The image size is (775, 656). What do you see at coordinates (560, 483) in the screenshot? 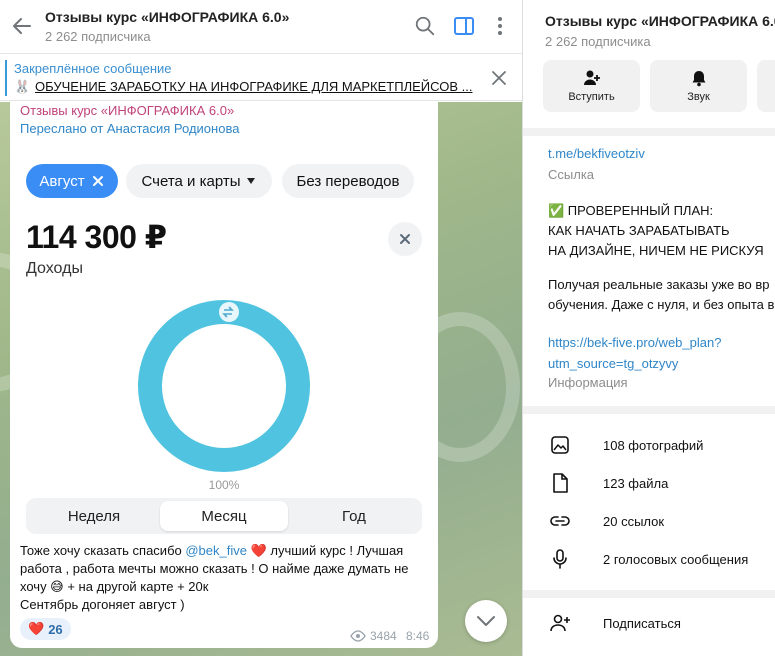
I see `file-icon` at bounding box center [560, 483].